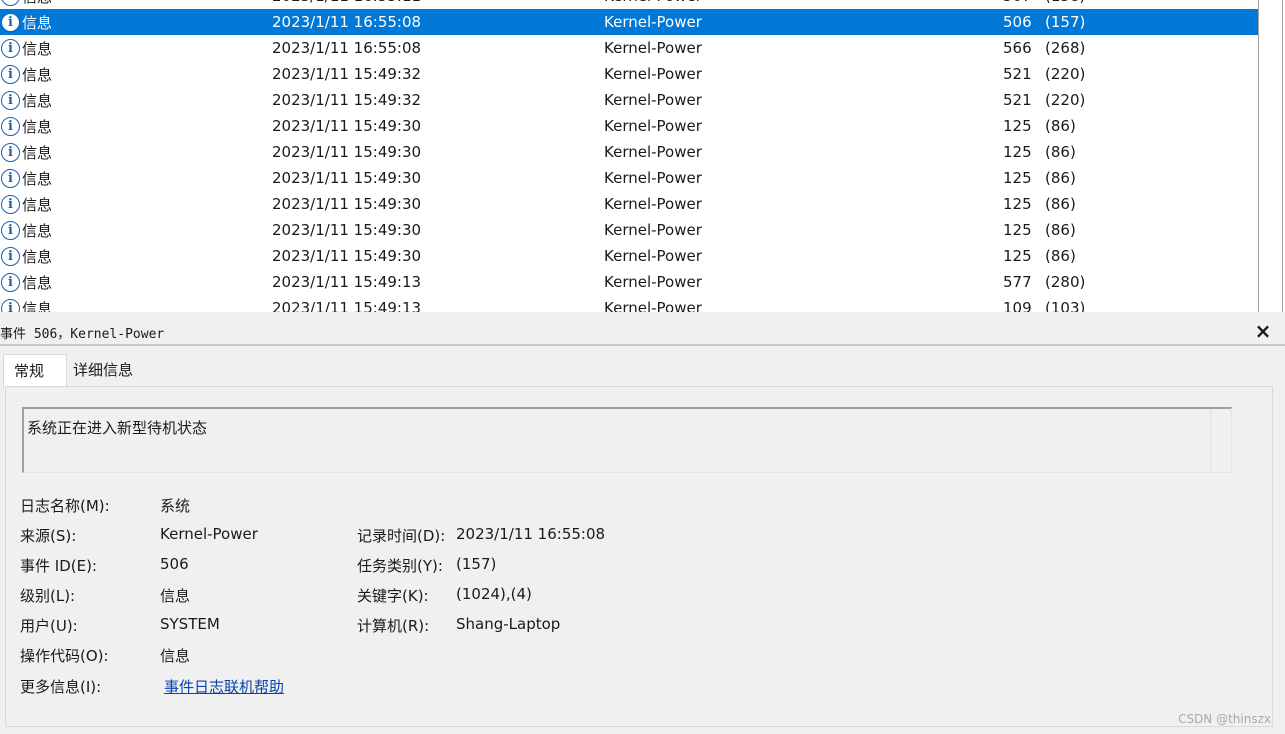 This screenshot has width=1285, height=734. What do you see at coordinates (1017, 305) in the screenshot?
I see `event-id: 109` at bounding box center [1017, 305].